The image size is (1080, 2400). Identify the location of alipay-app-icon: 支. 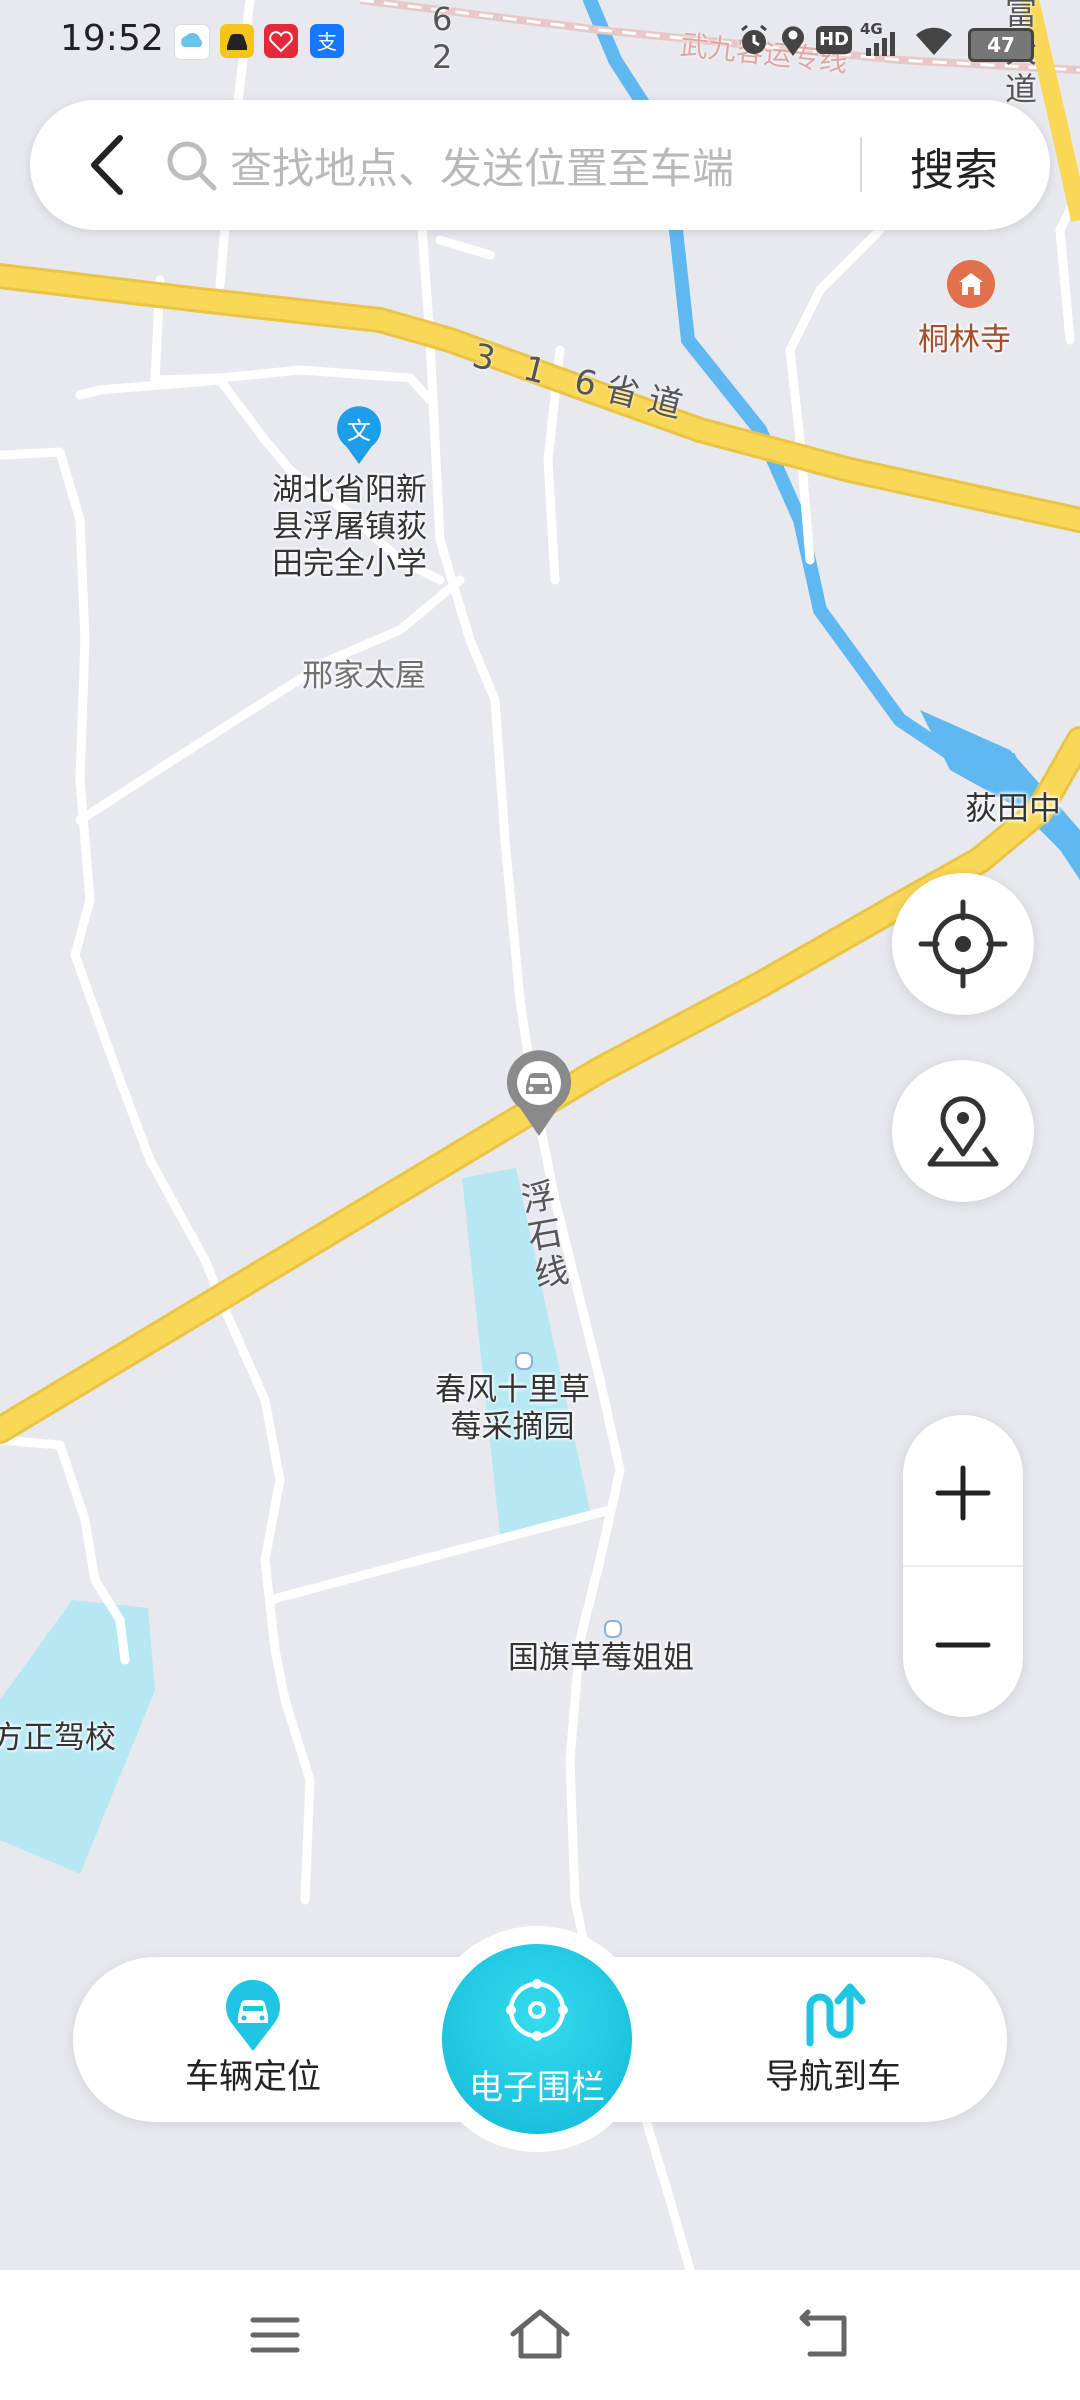
(327, 41).